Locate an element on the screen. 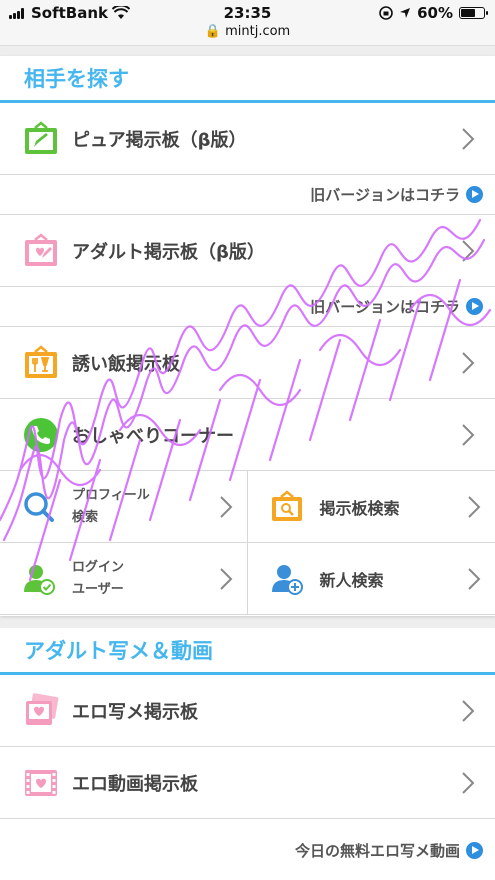 The image size is (495, 880). pure-board-link: ピュア掲示板（β版） is located at coordinates (247, 139).